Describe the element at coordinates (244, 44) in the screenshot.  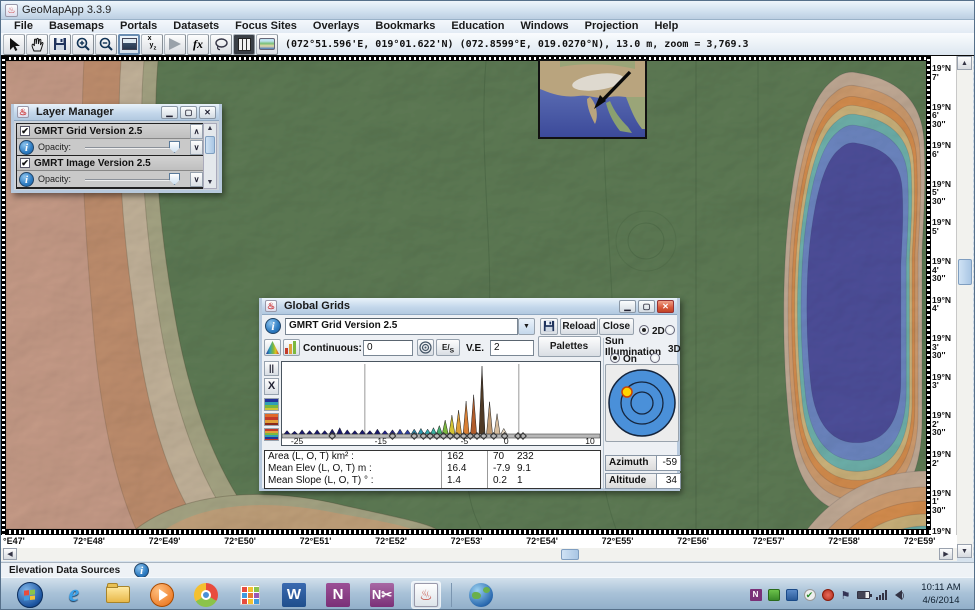
I see `grid-table-icon` at that location.